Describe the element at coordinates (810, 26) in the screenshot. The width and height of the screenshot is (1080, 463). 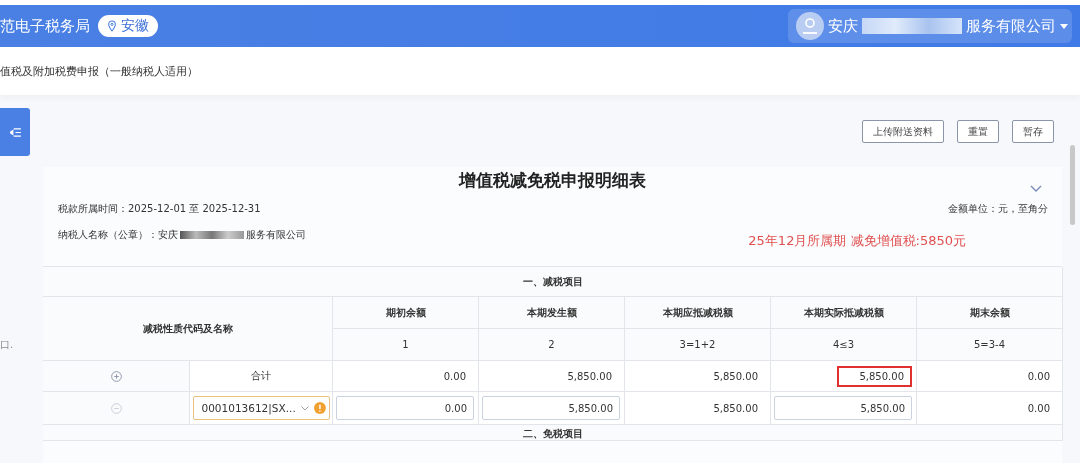
I see `avatar-icon` at that location.